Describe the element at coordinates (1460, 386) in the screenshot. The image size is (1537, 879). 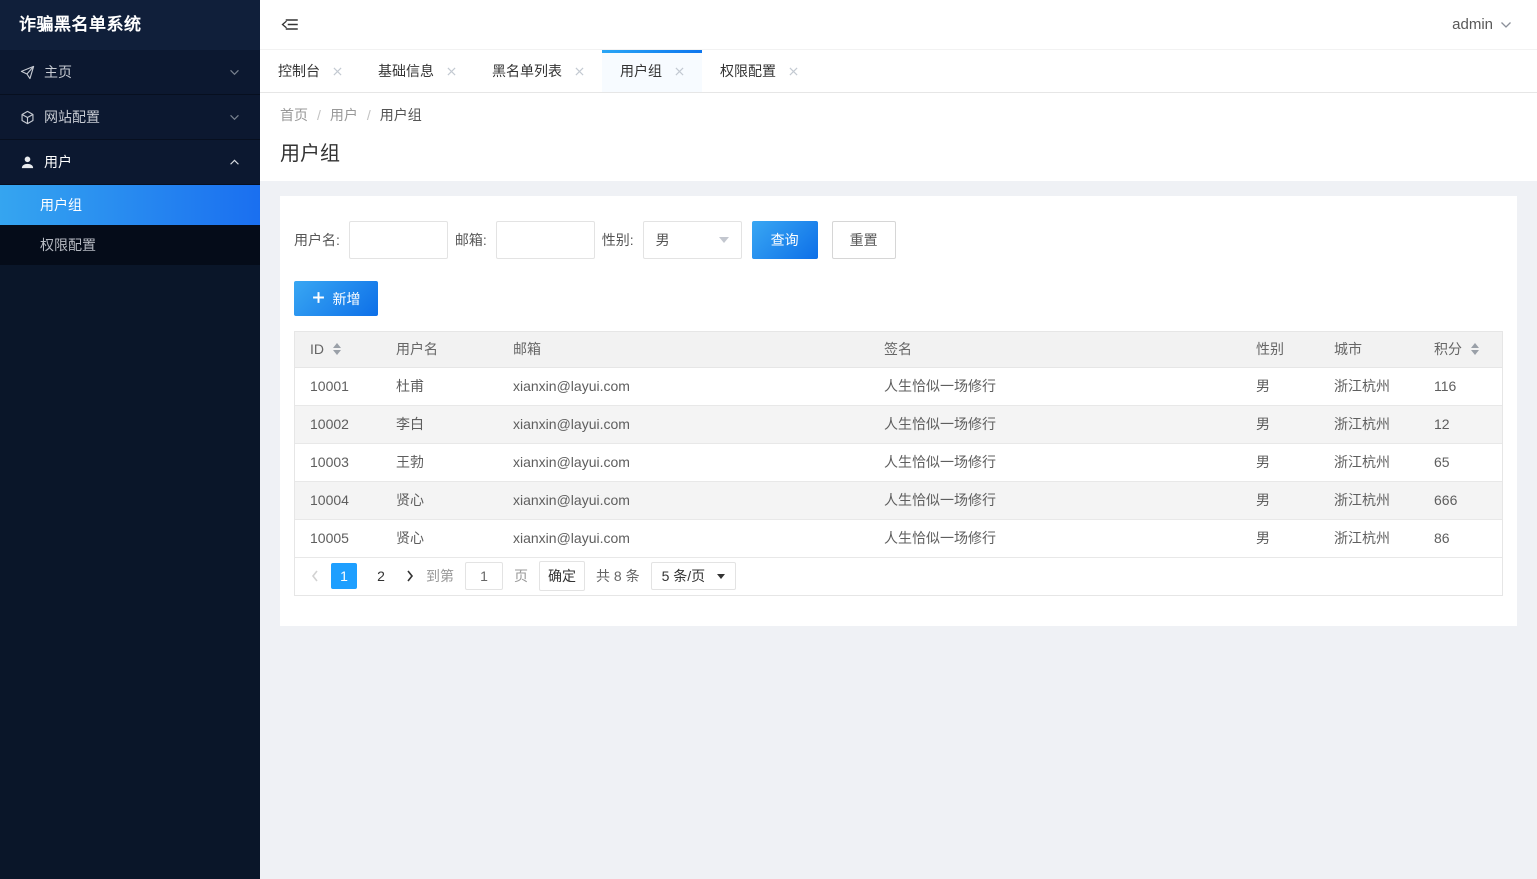
I see `table-cell: 116` at that location.